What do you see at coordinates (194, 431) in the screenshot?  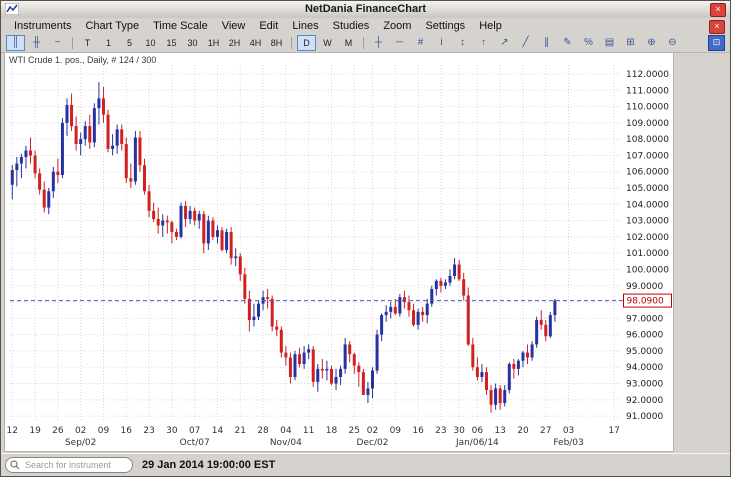 I see `date-axis-label: 07` at bounding box center [194, 431].